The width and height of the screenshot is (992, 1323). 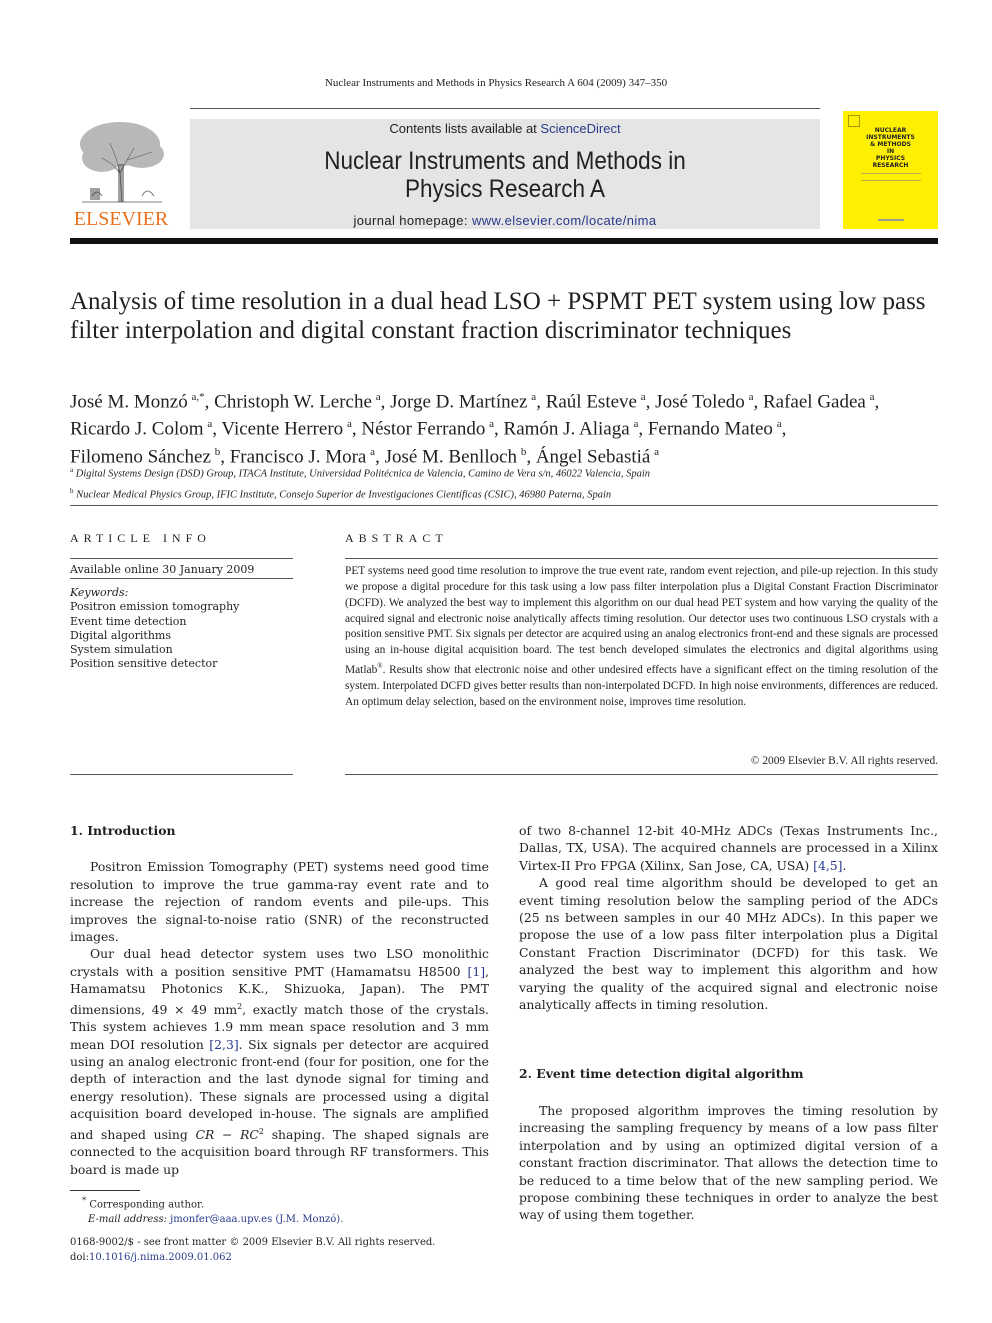 What do you see at coordinates (181, 622) in the screenshot?
I see `keyword: Event time detection` at bounding box center [181, 622].